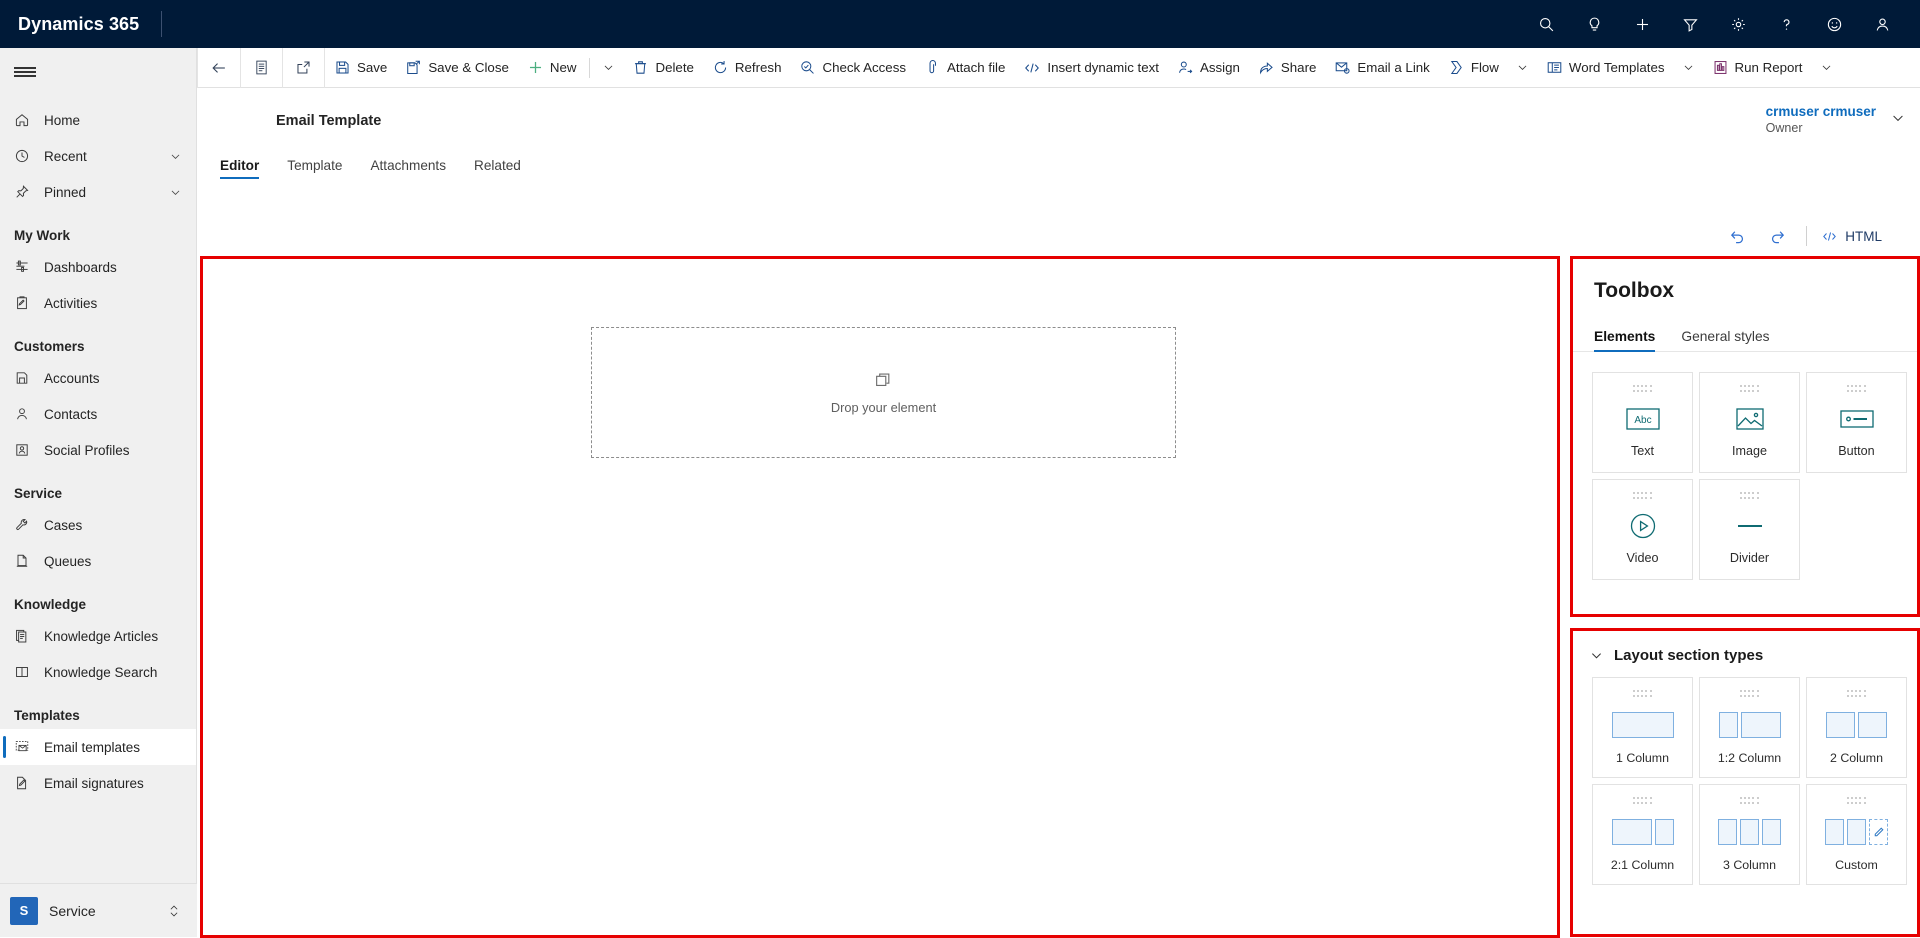 The image size is (1920, 938). What do you see at coordinates (314, 168) in the screenshot?
I see `tab-template: Template` at bounding box center [314, 168].